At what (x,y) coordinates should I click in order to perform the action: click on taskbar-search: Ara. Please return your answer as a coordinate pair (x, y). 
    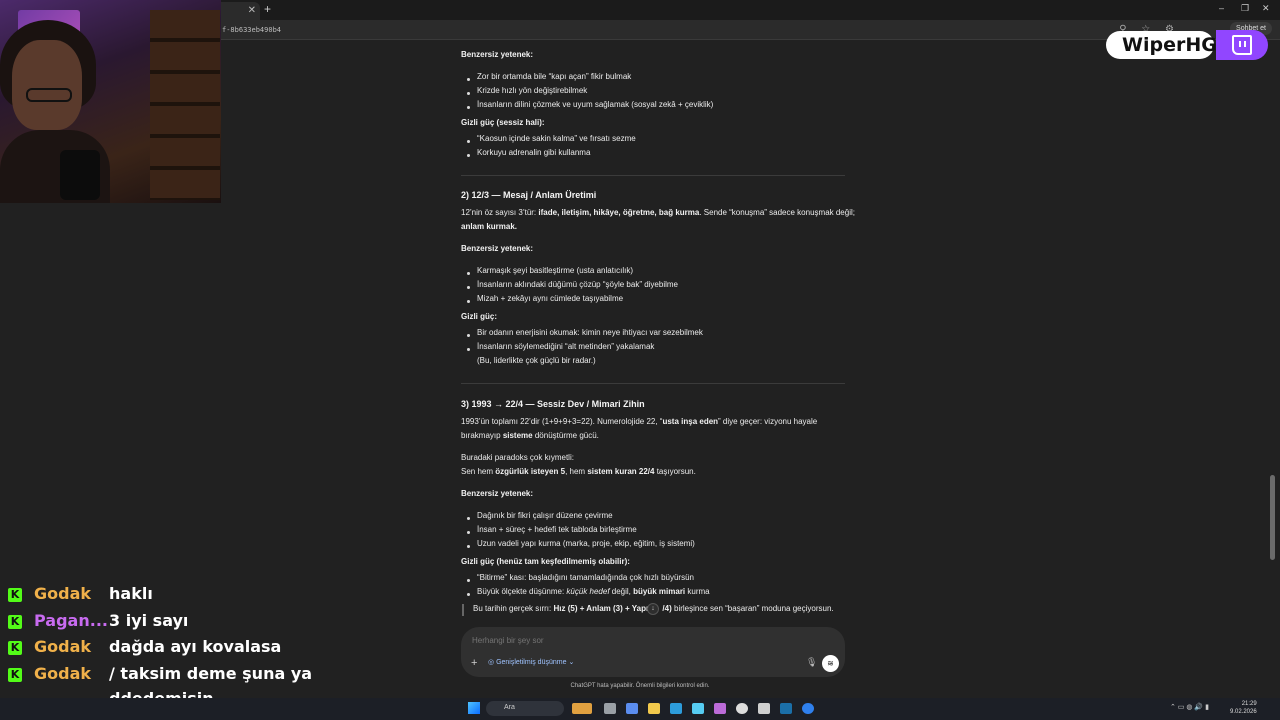
    Looking at the image, I should click on (525, 708).